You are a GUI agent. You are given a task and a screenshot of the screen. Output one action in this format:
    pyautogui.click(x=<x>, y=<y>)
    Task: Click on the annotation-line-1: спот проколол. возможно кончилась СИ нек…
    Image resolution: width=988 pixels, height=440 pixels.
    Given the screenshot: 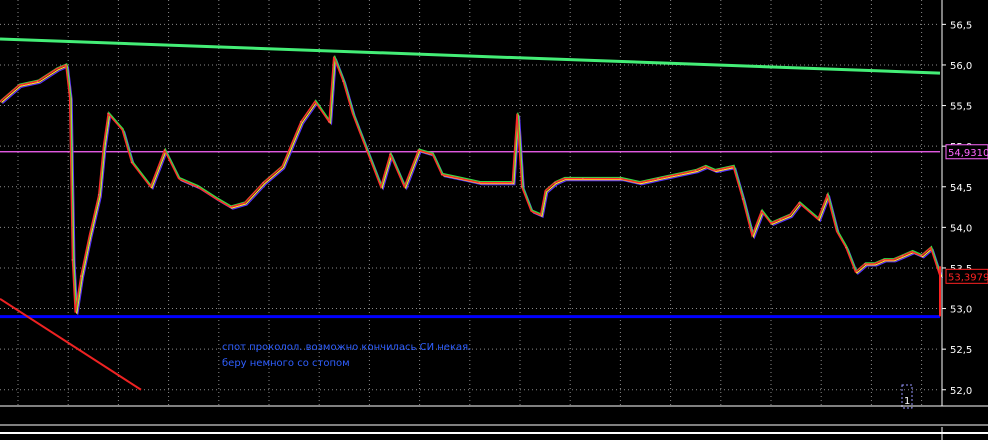 What is the action you would take?
    pyautogui.click(x=346, y=347)
    